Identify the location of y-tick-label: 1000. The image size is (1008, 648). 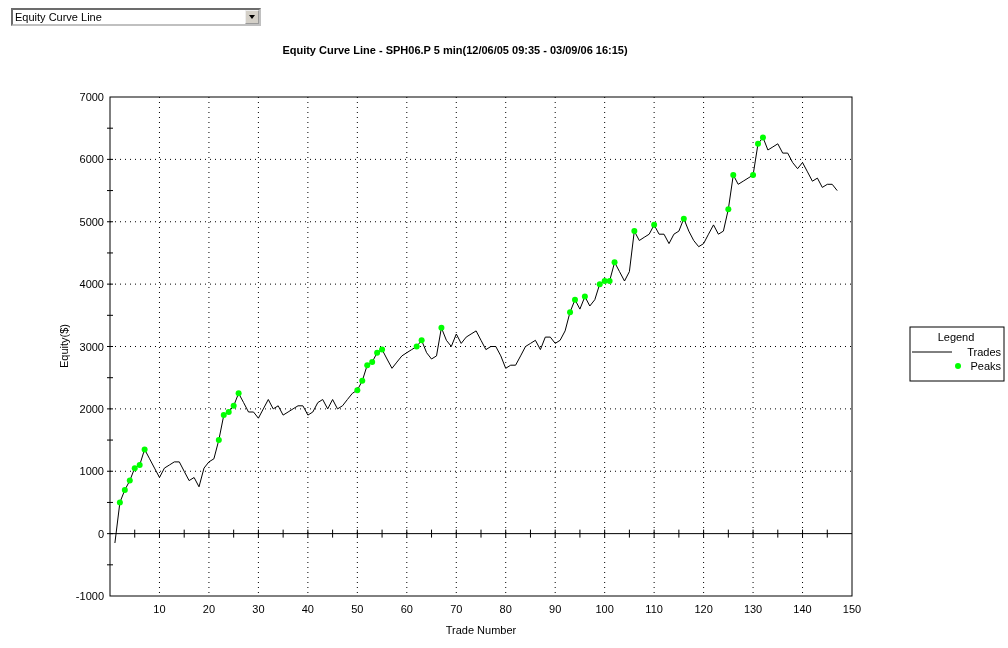
(91, 471).